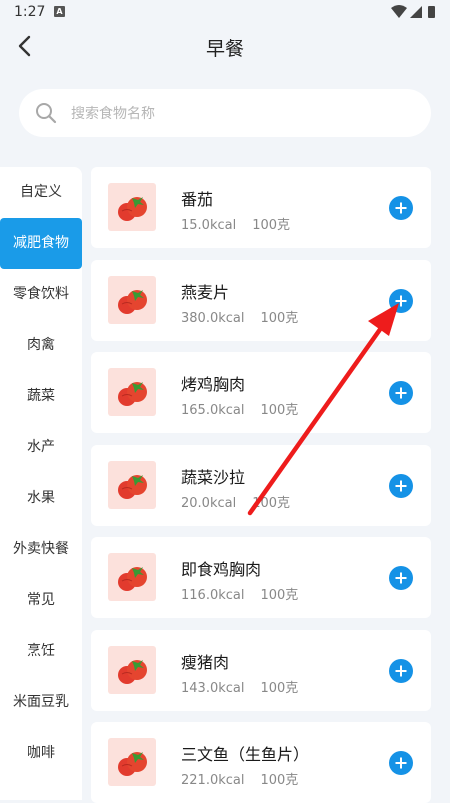  What do you see at coordinates (399, 11) in the screenshot?
I see `wifi-icon` at bounding box center [399, 11].